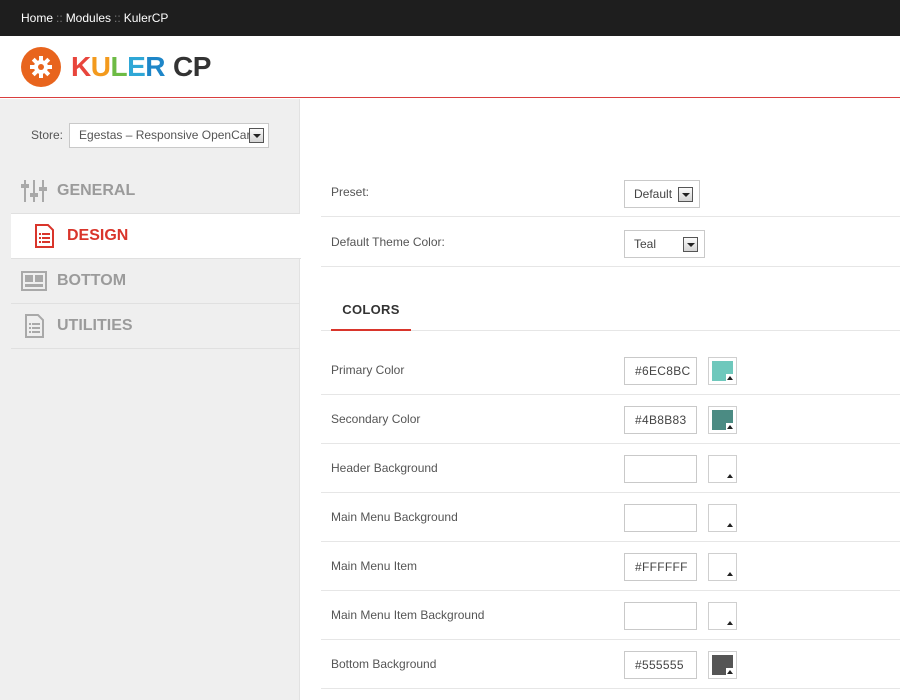 This screenshot has width=900, height=700. What do you see at coordinates (88, 18) in the screenshot?
I see `breadcrumb-modules-link: Modules` at bounding box center [88, 18].